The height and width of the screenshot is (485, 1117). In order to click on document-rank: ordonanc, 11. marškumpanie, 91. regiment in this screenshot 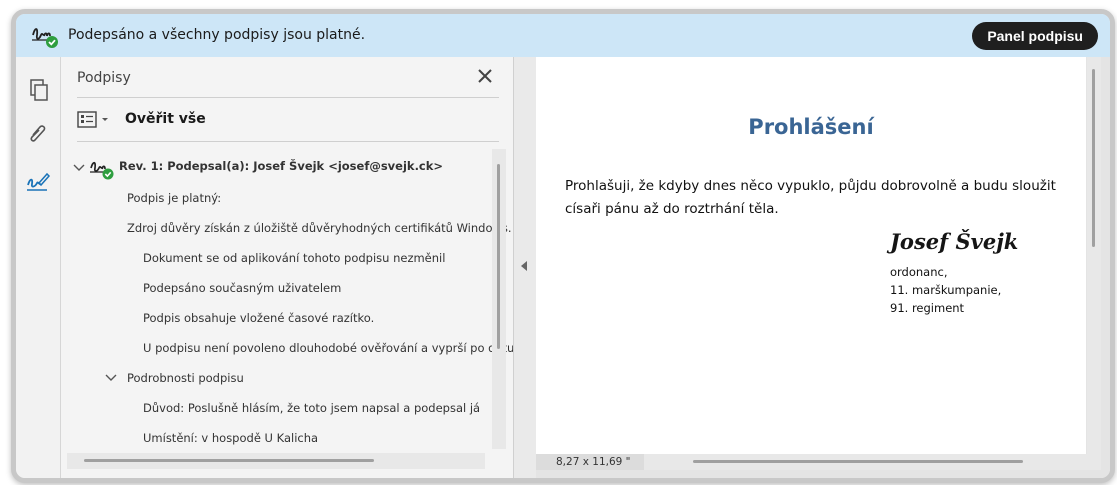, I will do `click(945, 290)`.